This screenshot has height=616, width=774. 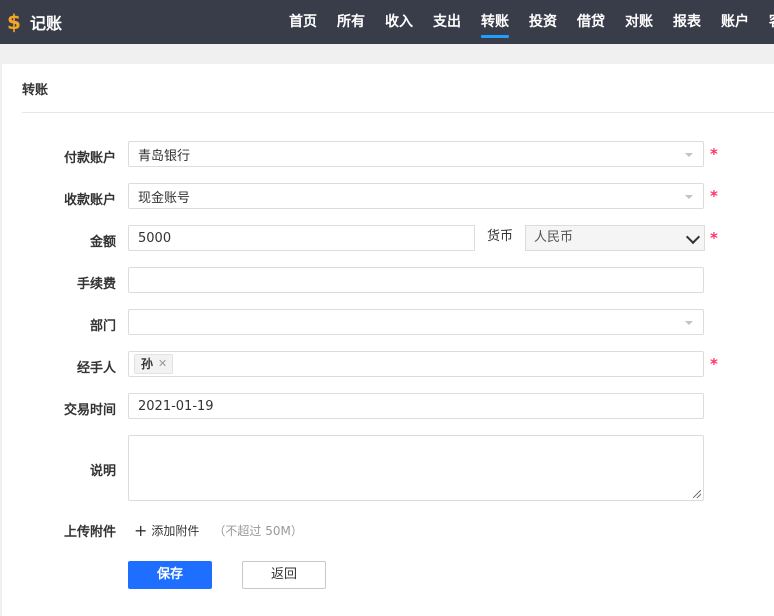 I want to click on amount-input: 5000, so click(x=150, y=238).